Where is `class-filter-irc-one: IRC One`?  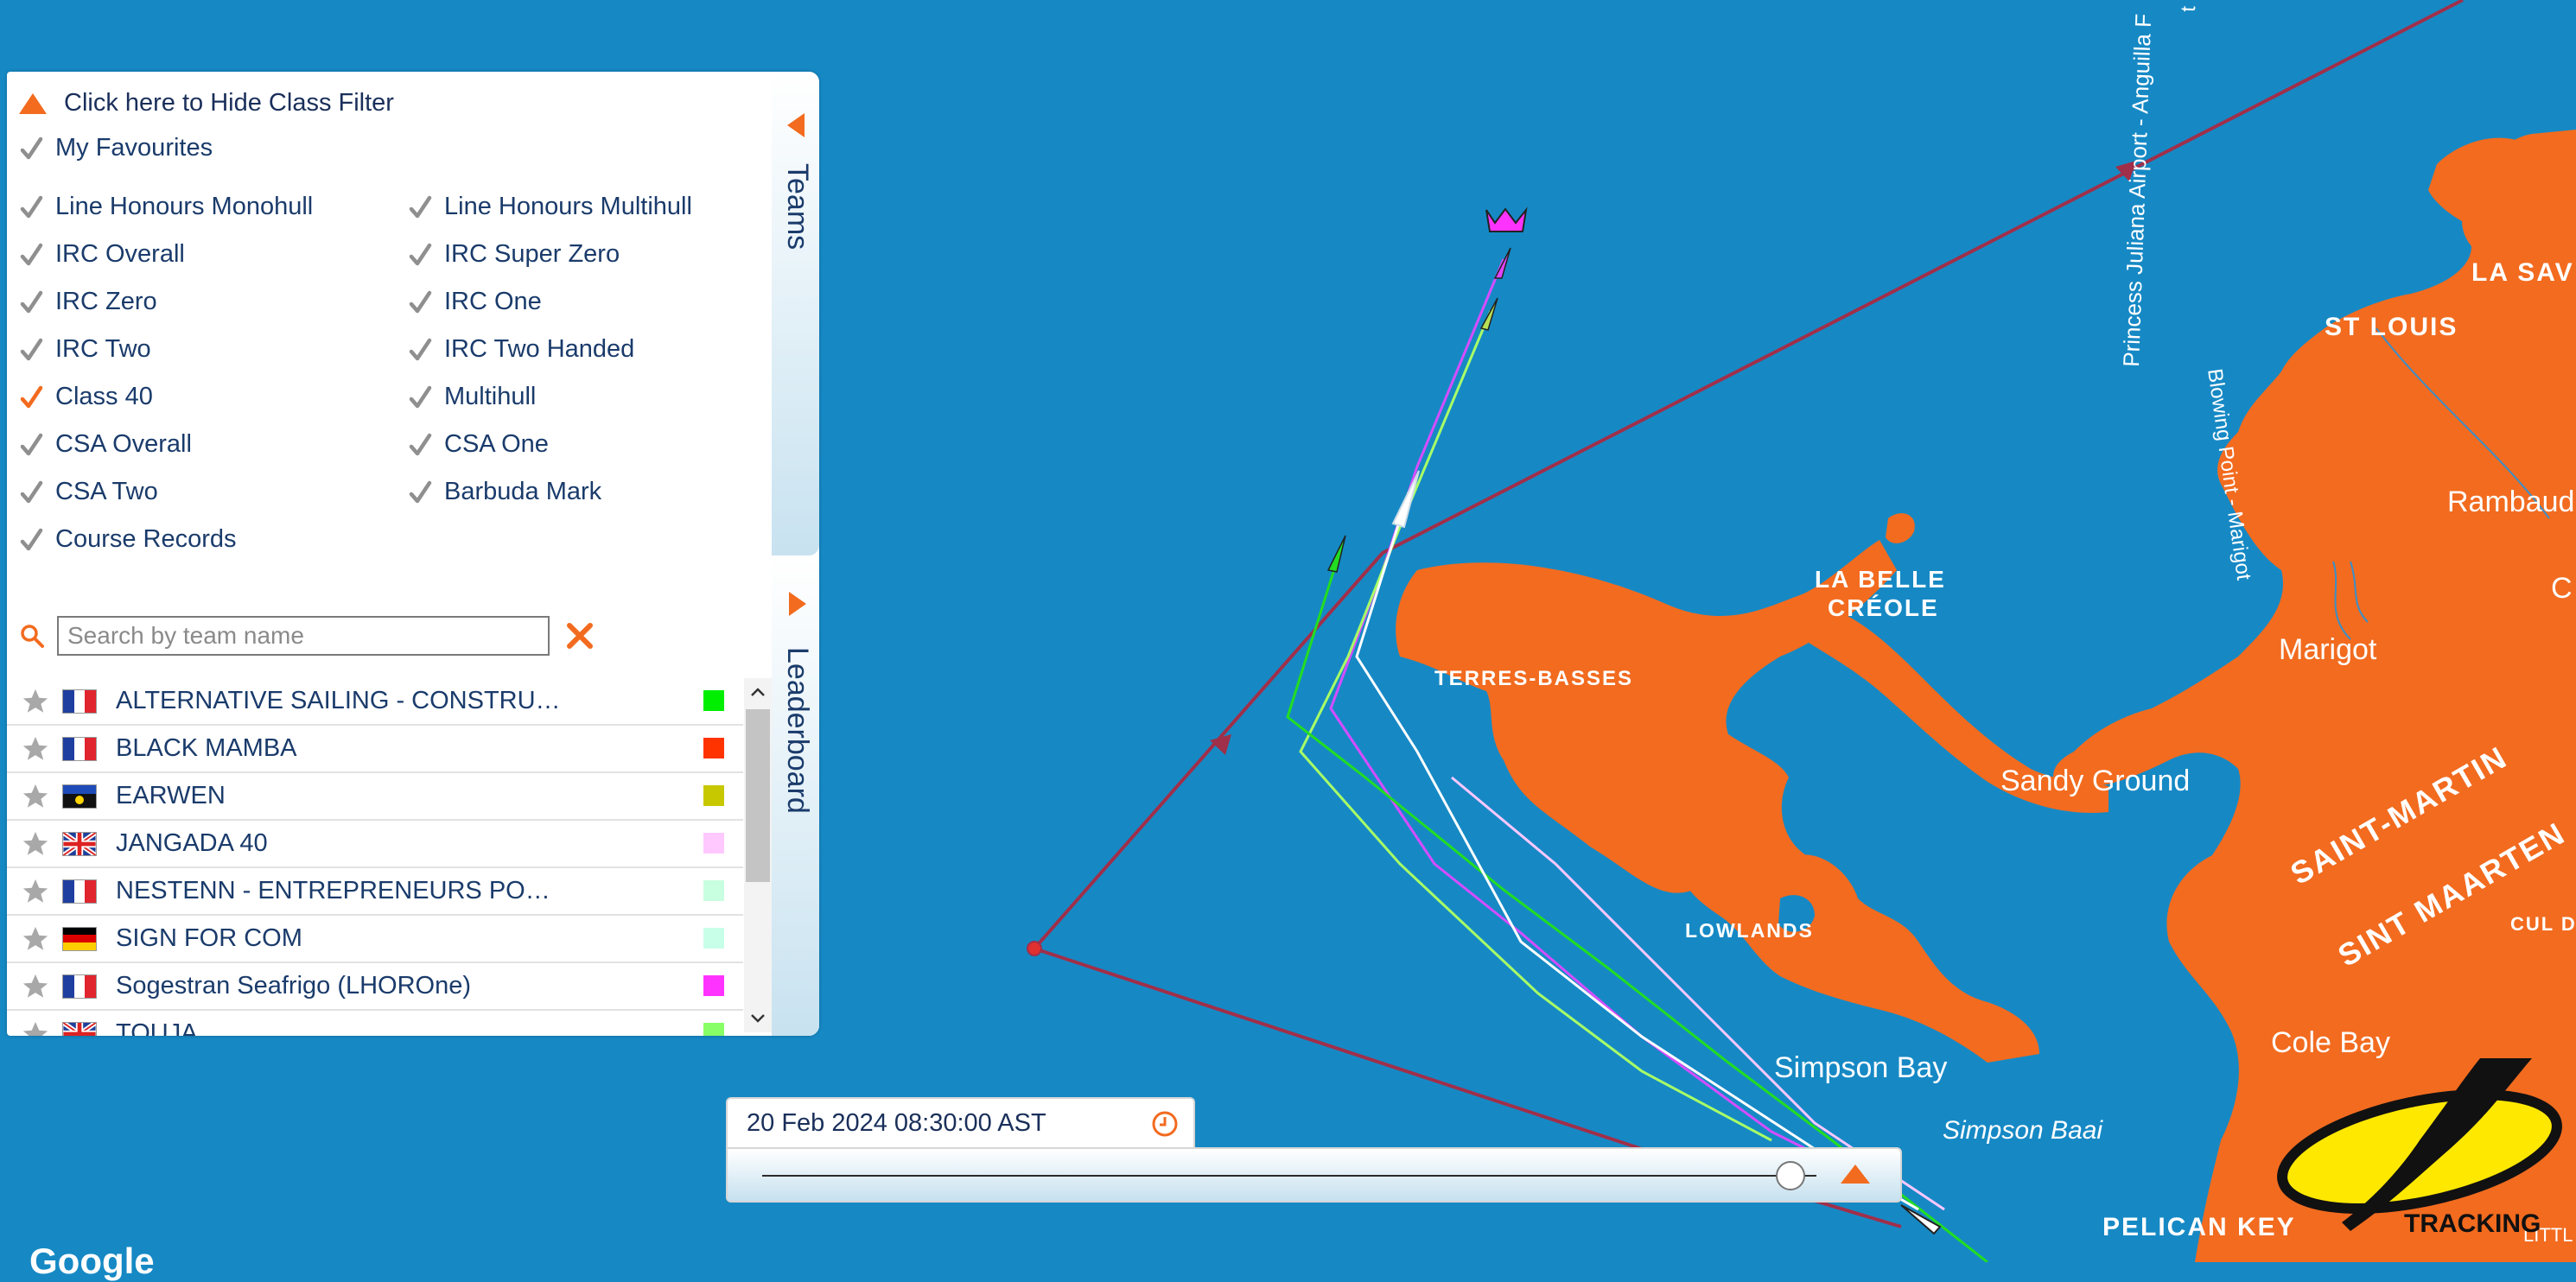
class-filter-irc-one: IRC One is located at coordinates (475, 302).